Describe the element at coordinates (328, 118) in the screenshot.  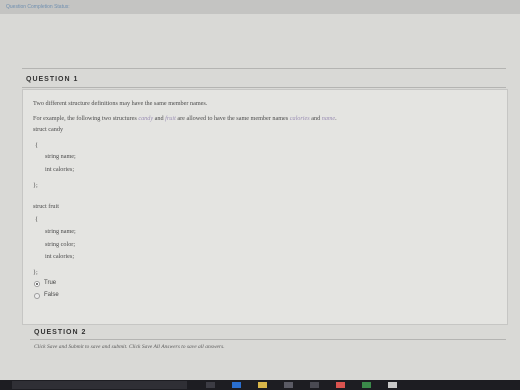
I see `member-name: name` at that location.